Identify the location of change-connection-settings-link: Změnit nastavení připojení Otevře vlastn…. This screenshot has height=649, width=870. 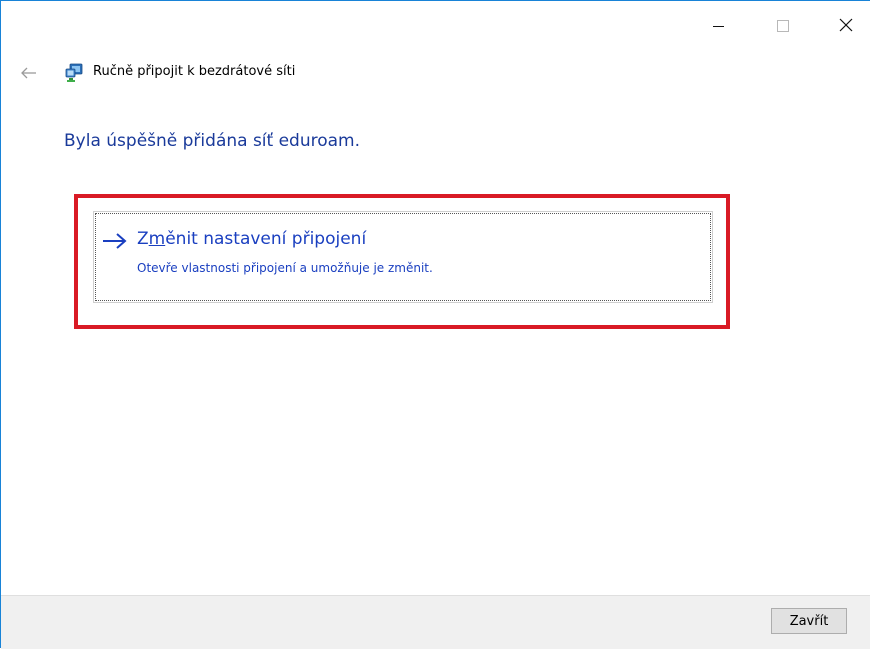
(403, 257).